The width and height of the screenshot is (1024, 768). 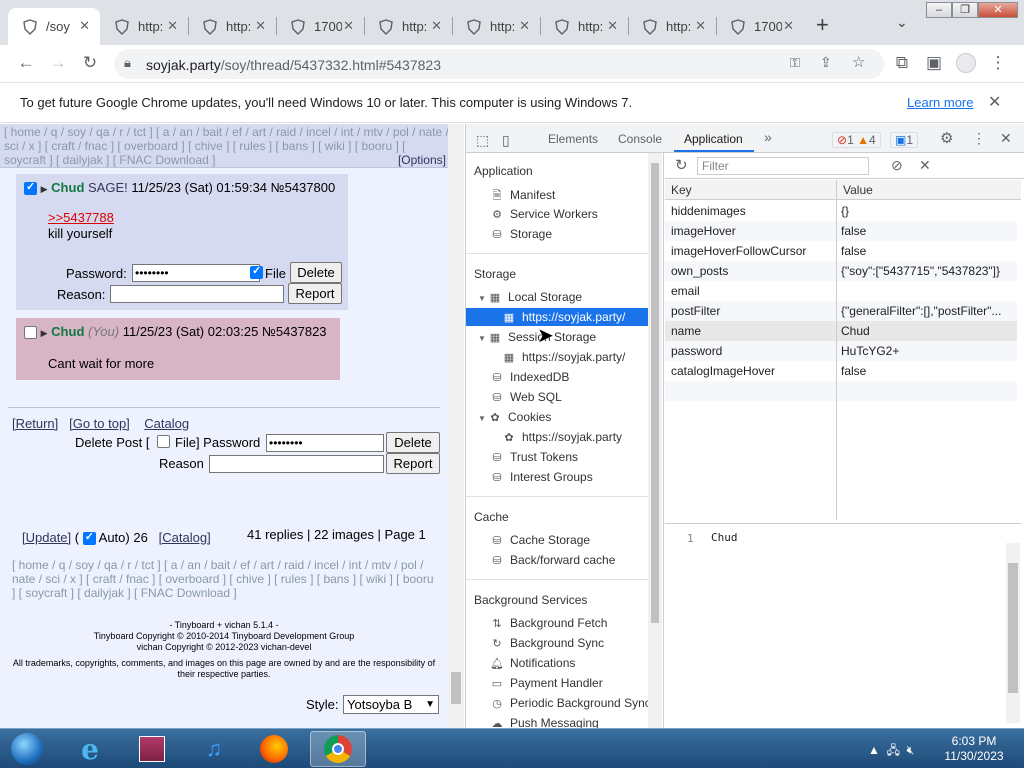 What do you see at coordinates (552, 560) in the screenshot?
I see `sidebar-item-bfcache: ⛁ Back/forward cache` at bounding box center [552, 560].